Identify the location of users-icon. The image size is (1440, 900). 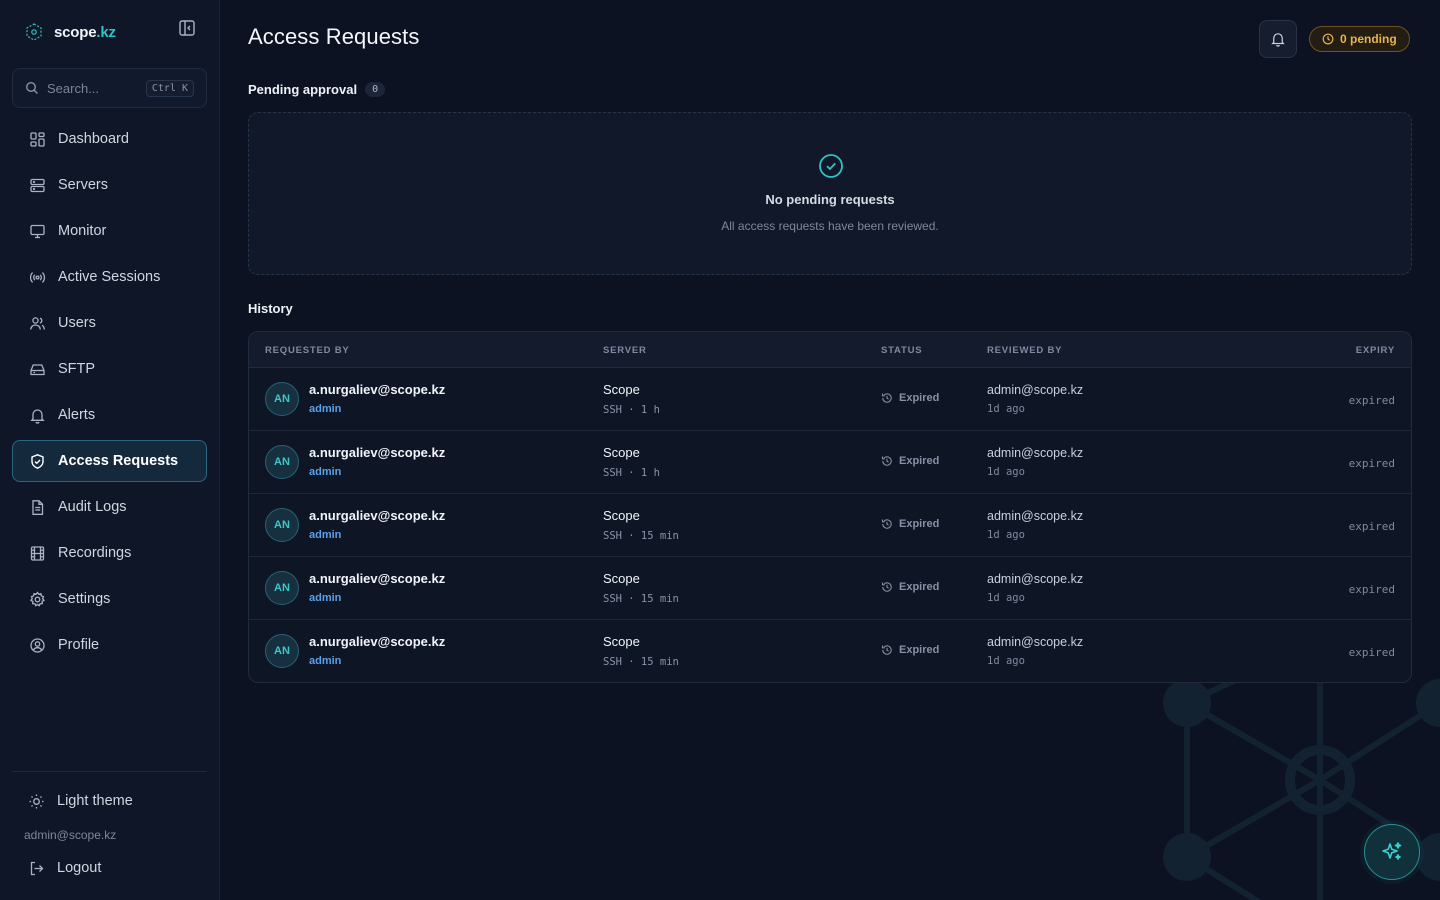
(37, 323).